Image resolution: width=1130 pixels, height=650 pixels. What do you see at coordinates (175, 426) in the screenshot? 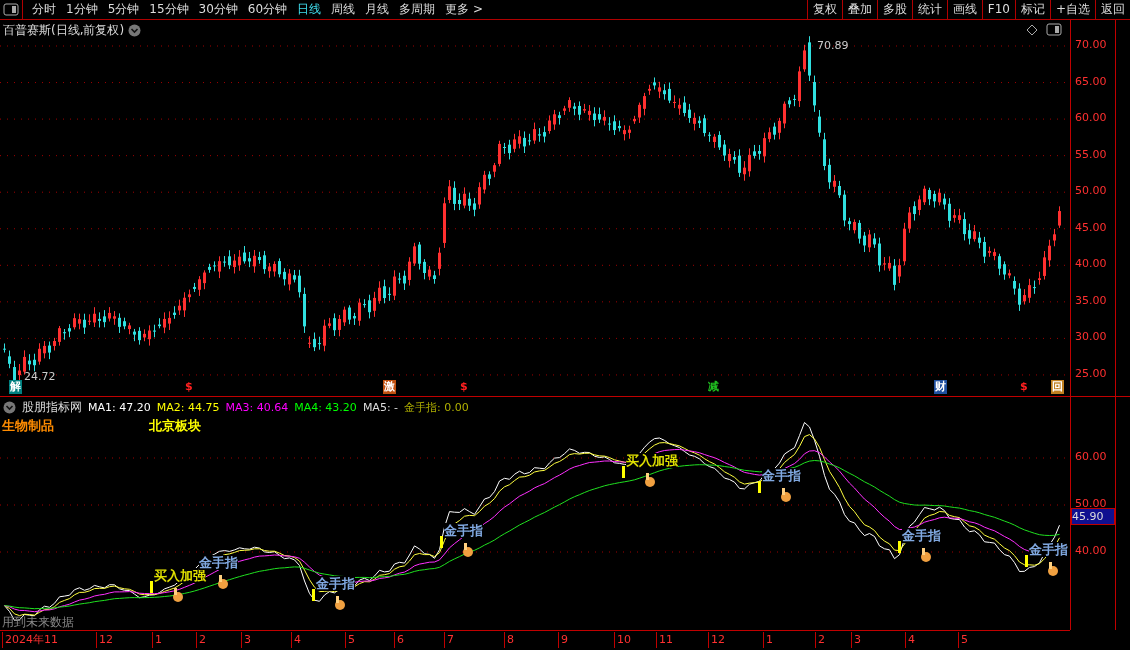
I see `sector-tag: 北京板块` at bounding box center [175, 426].